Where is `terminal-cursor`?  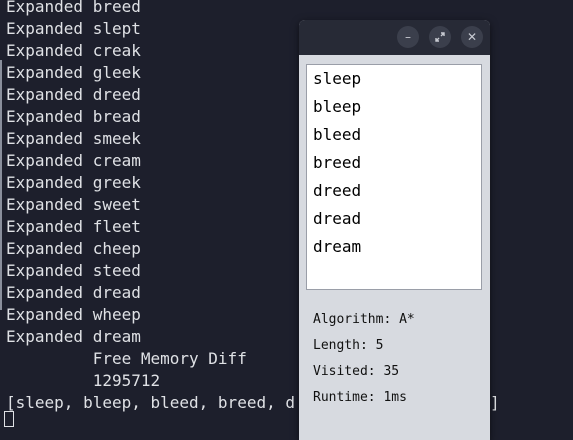 terminal-cursor is located at coordinates (9, 419).